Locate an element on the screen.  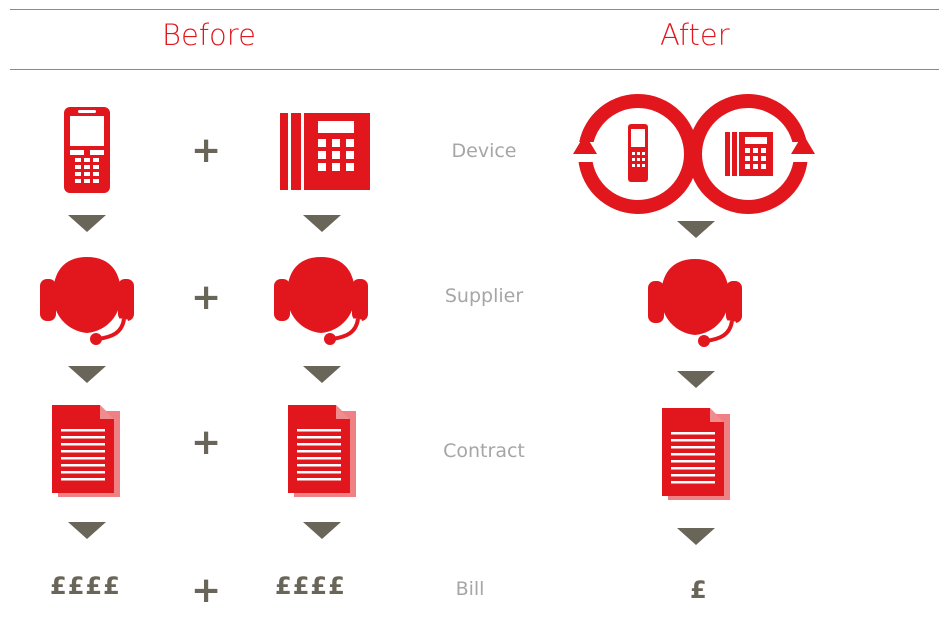
bill-amount-after: £ is located at coordinates (699, 590).